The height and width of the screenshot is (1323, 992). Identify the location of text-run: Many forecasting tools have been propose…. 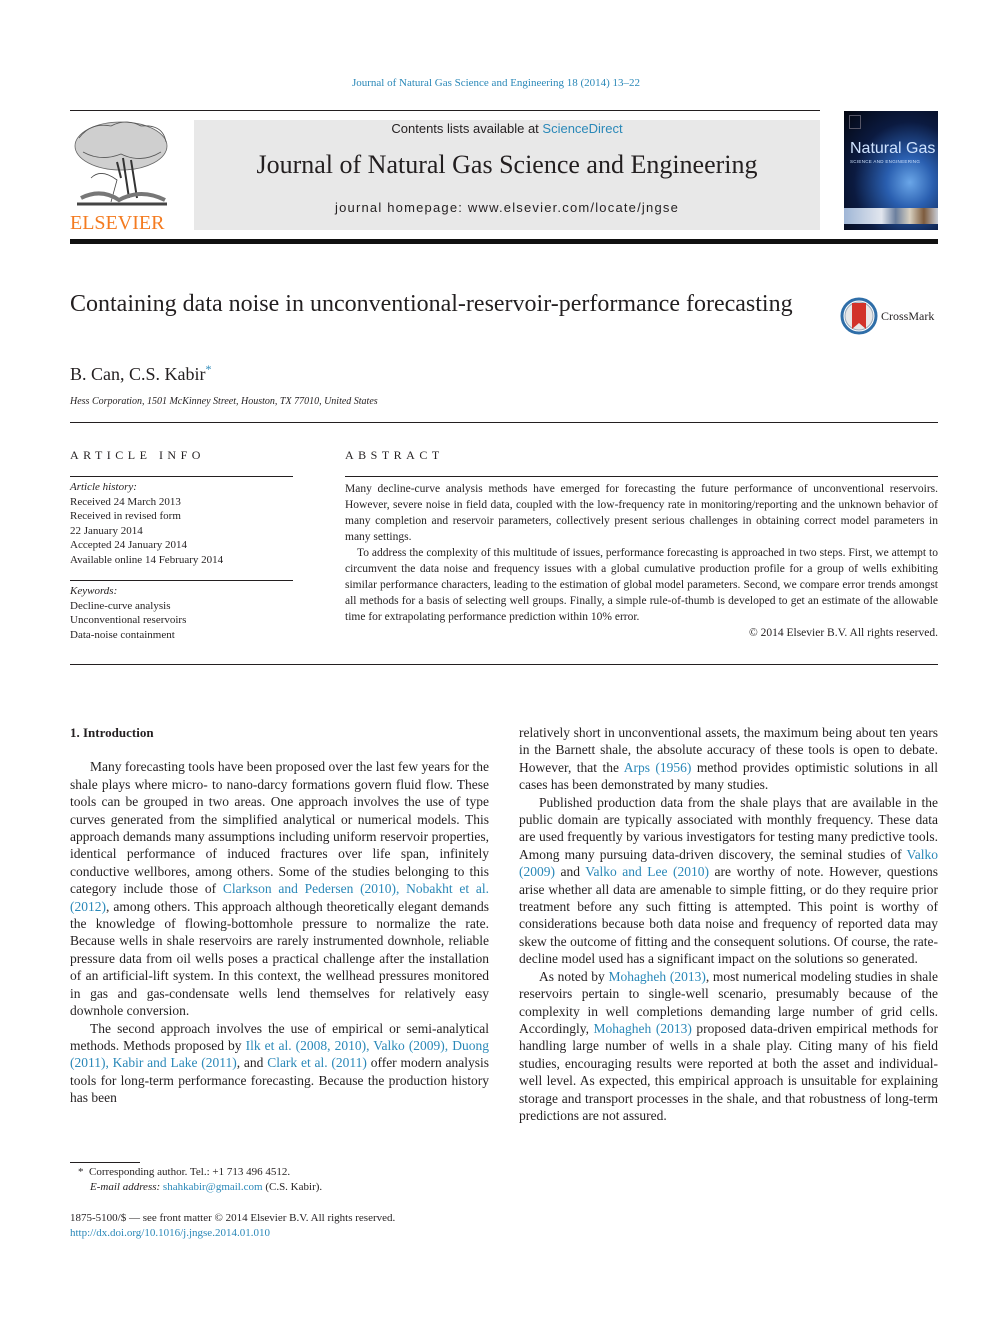
(279, 828).